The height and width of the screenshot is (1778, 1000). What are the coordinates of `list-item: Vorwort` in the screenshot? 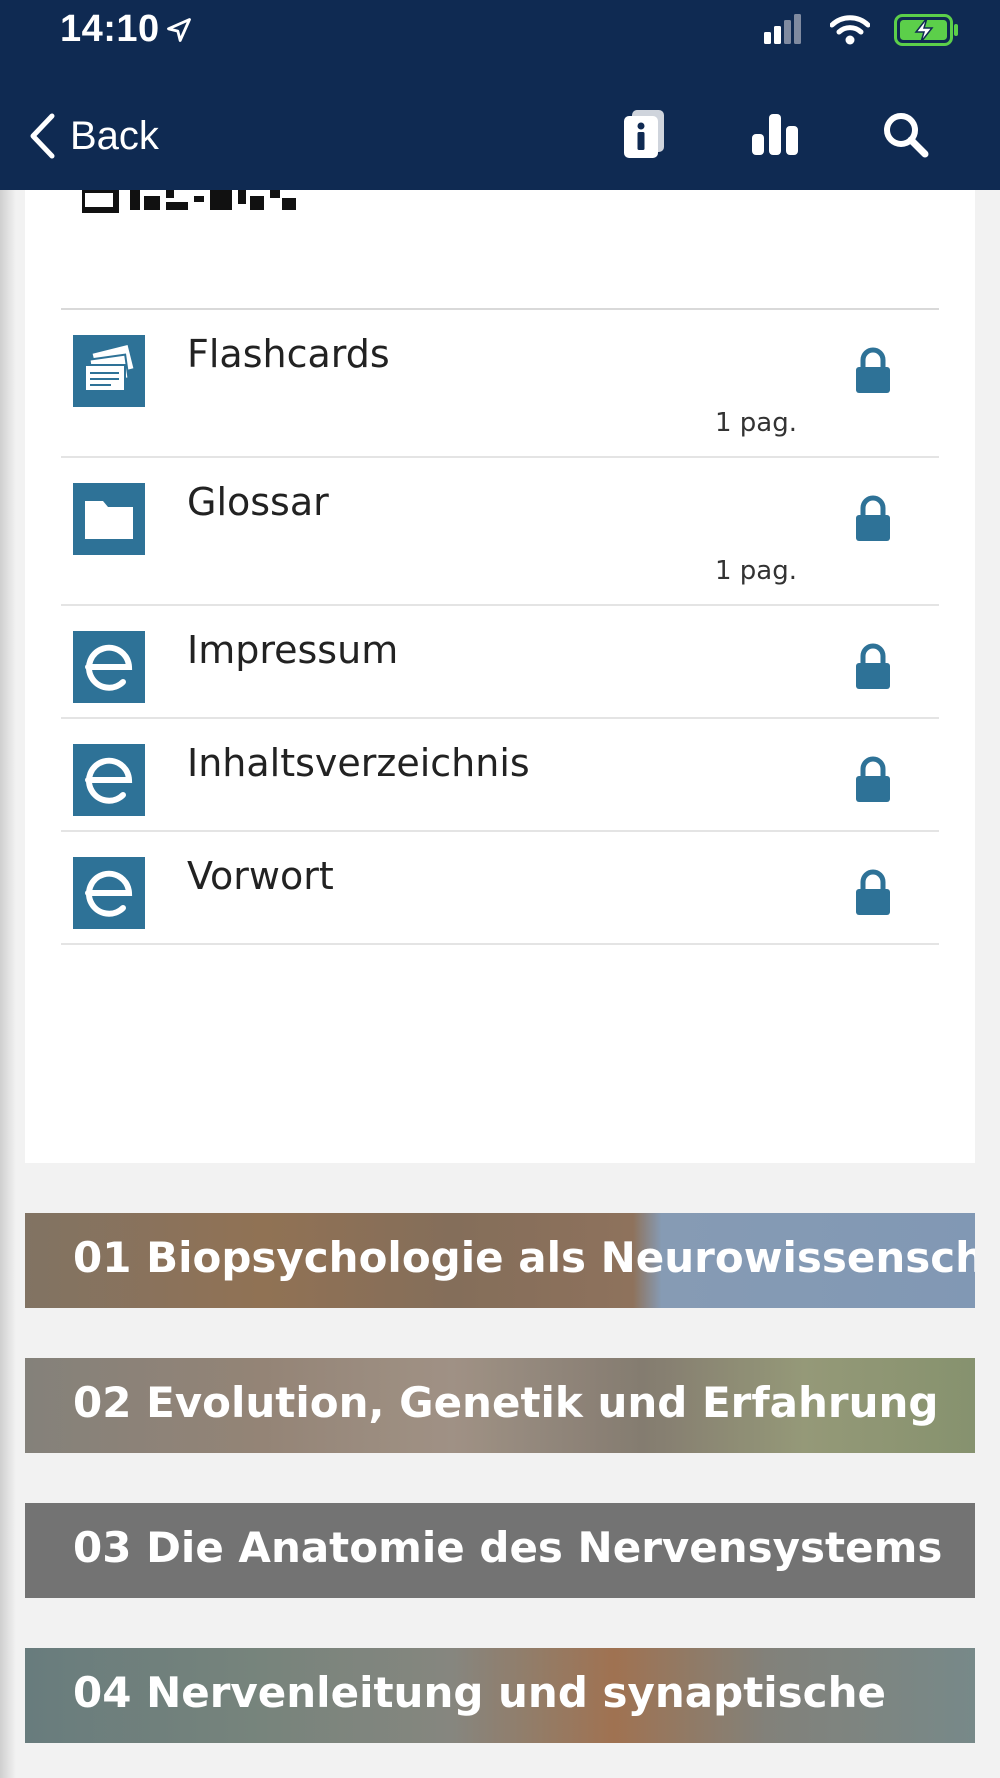 It's located at (500, 888).